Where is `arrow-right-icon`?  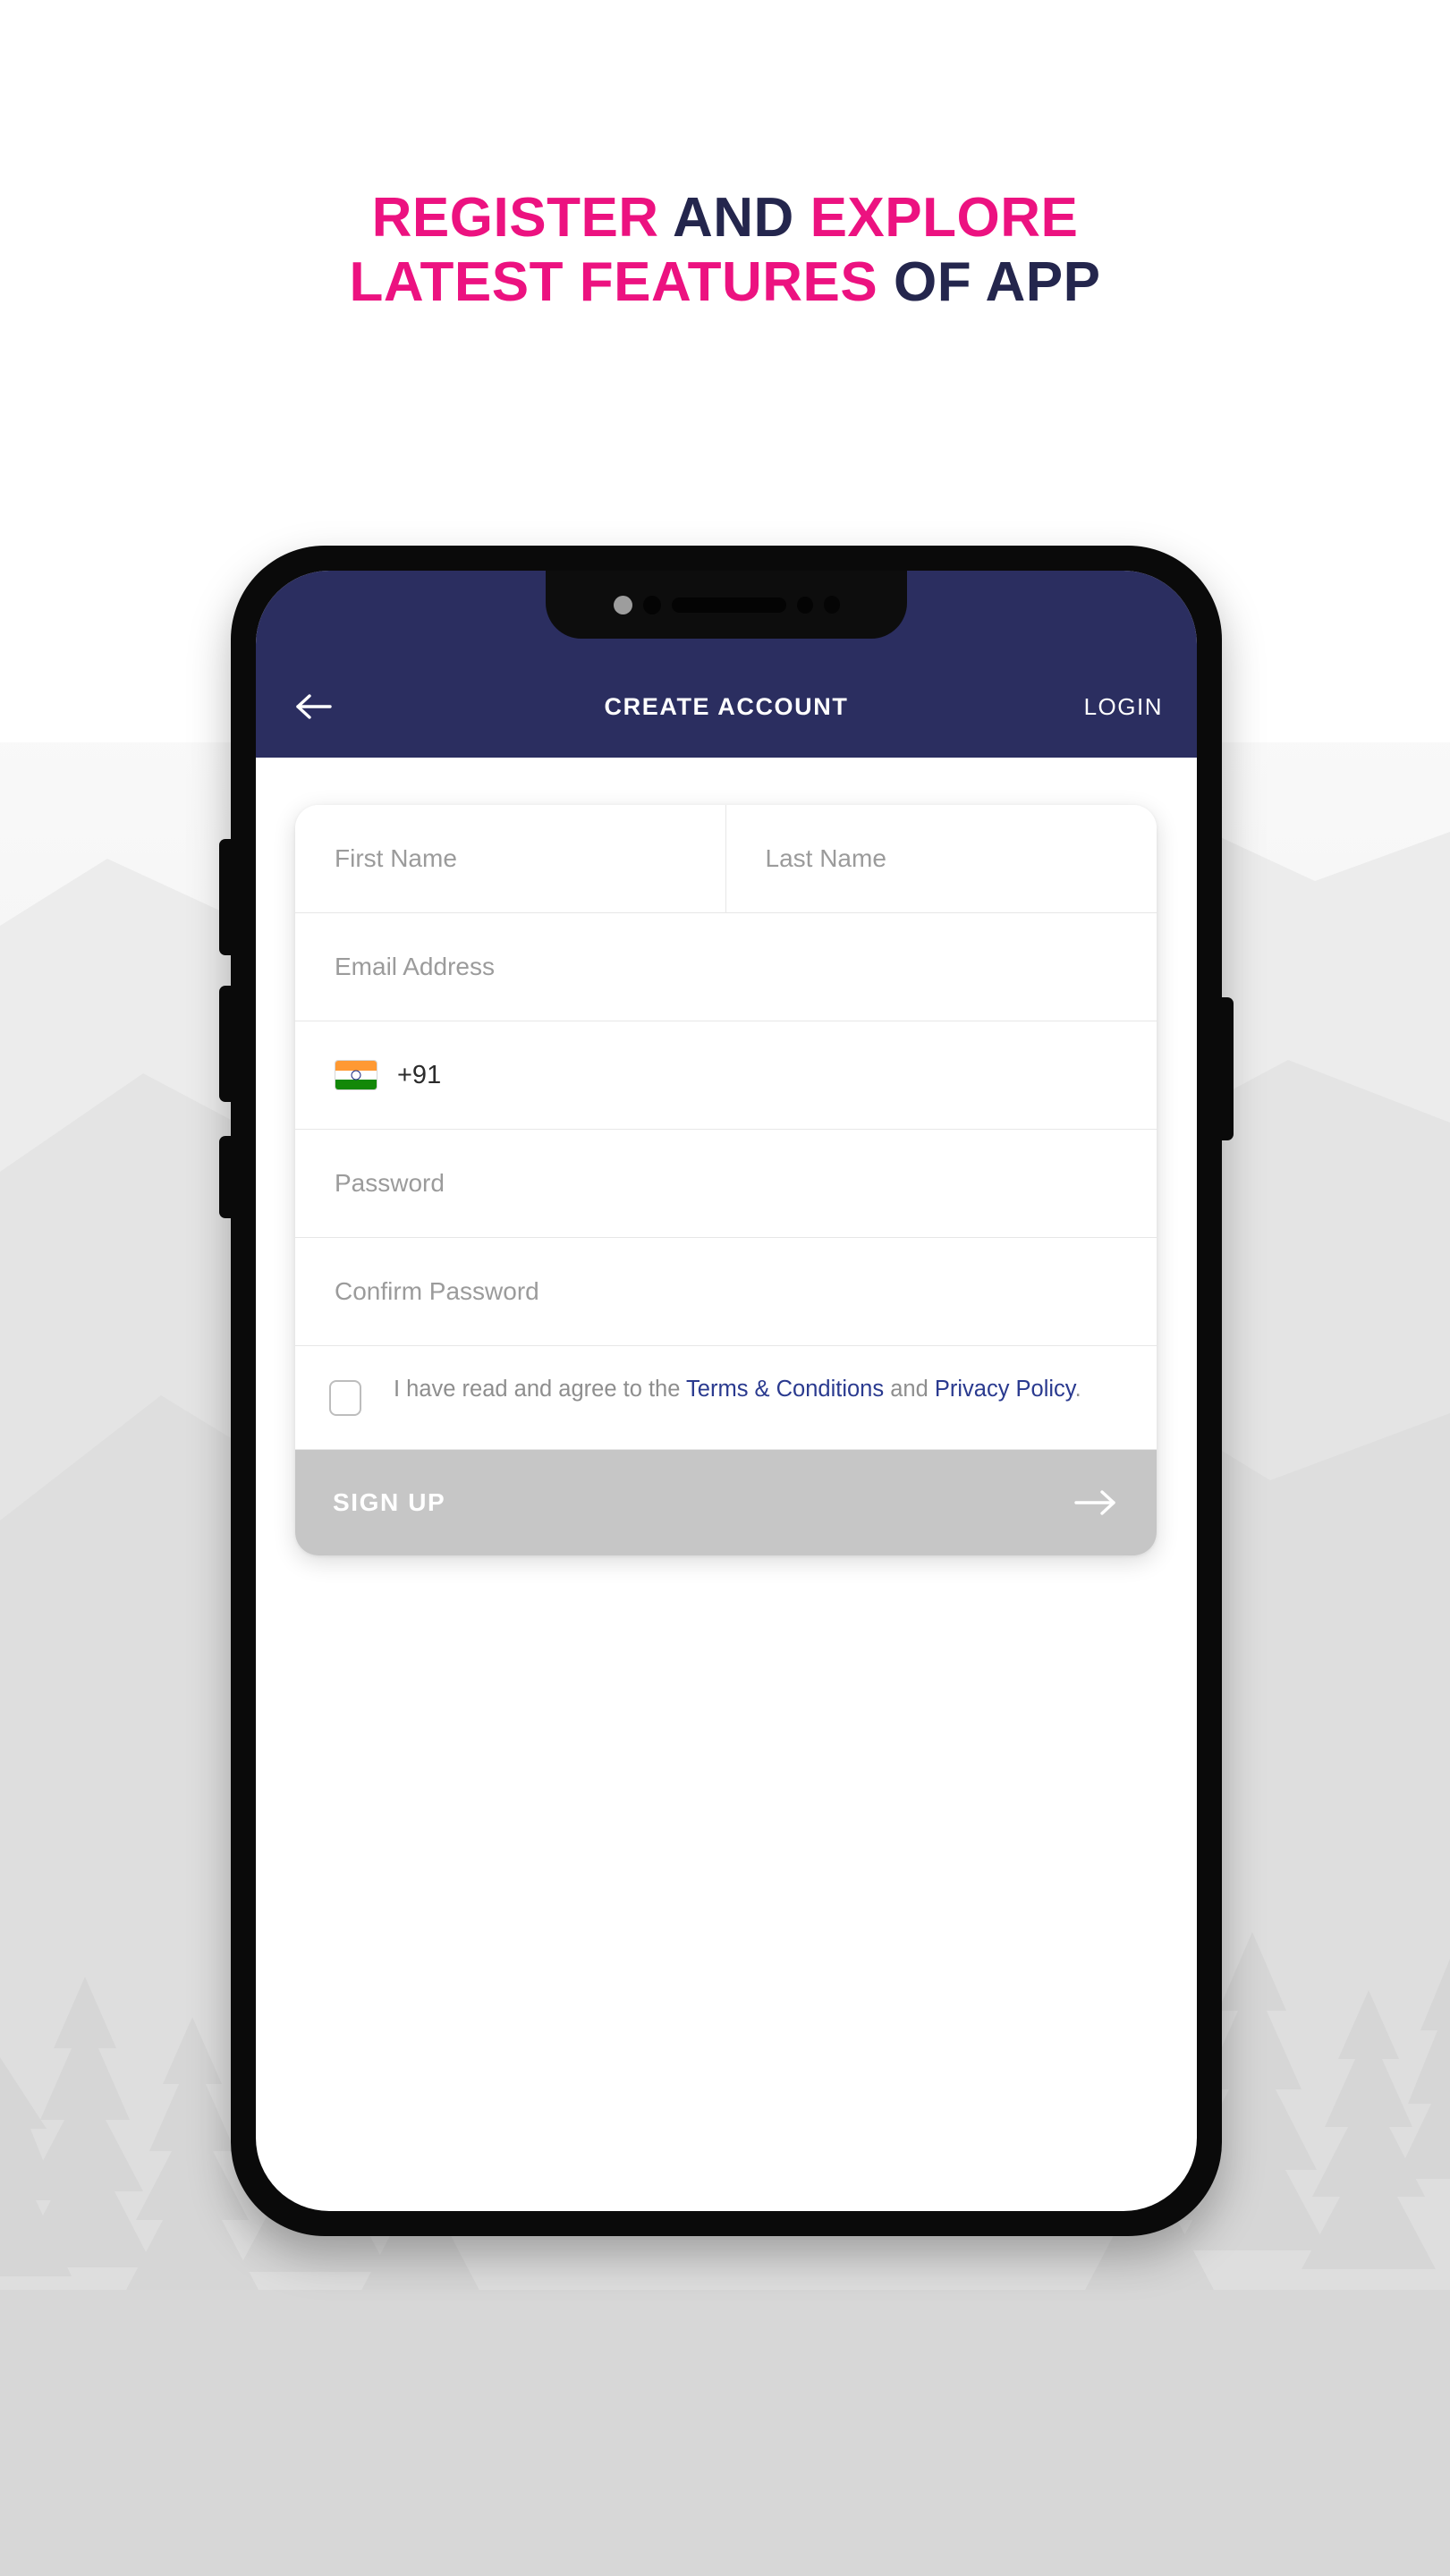 arrow-right-icon is located at coordinates (1094, 1502).